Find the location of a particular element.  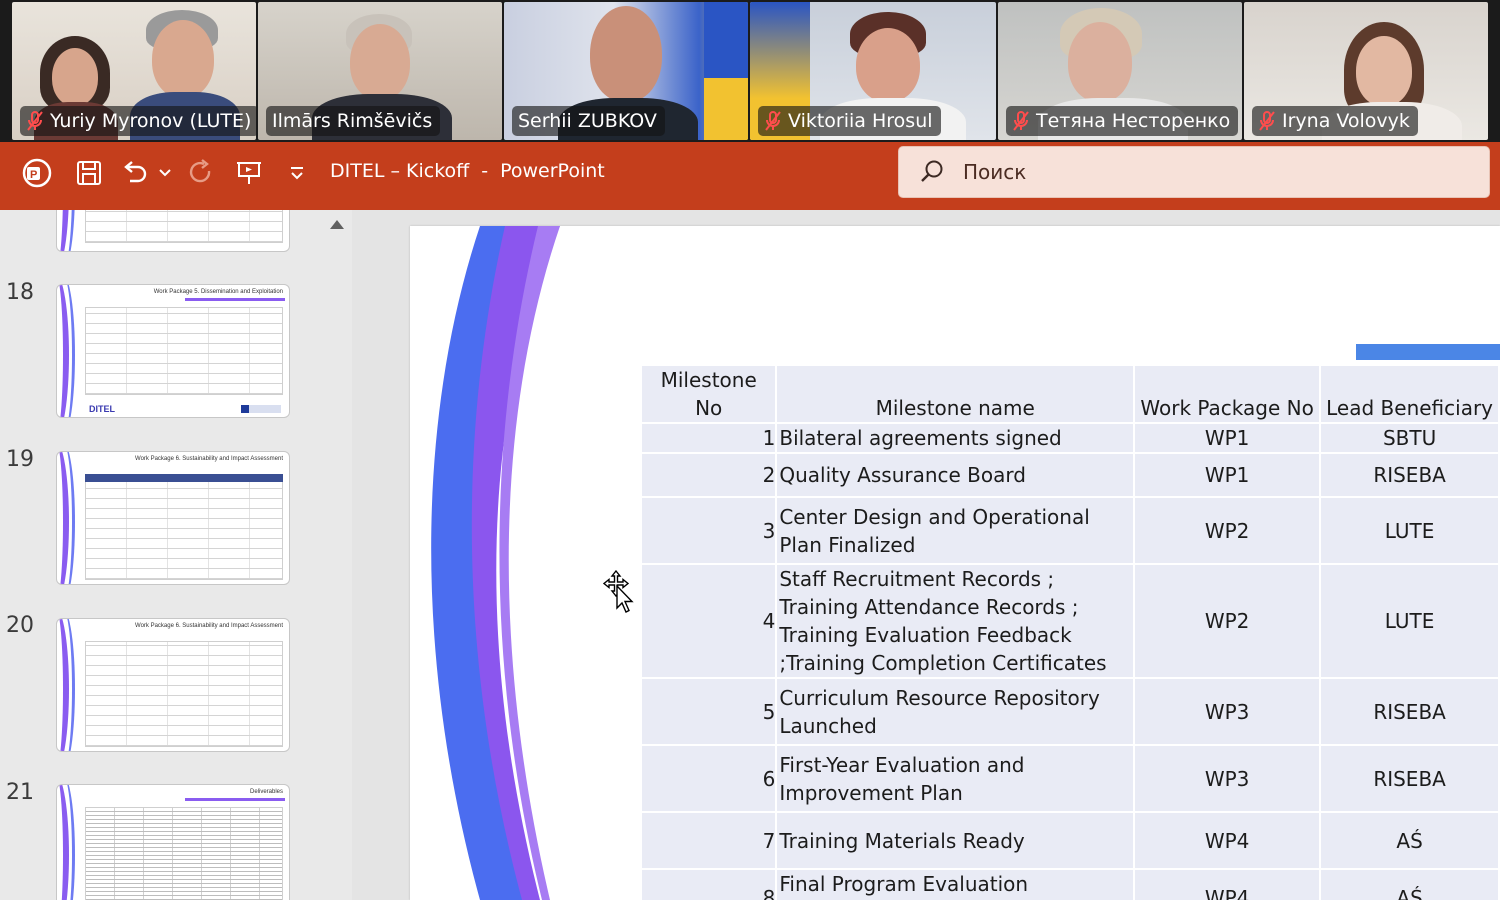

participant-name: Viktoriia Hrosul is located at coordinates (860, 121).